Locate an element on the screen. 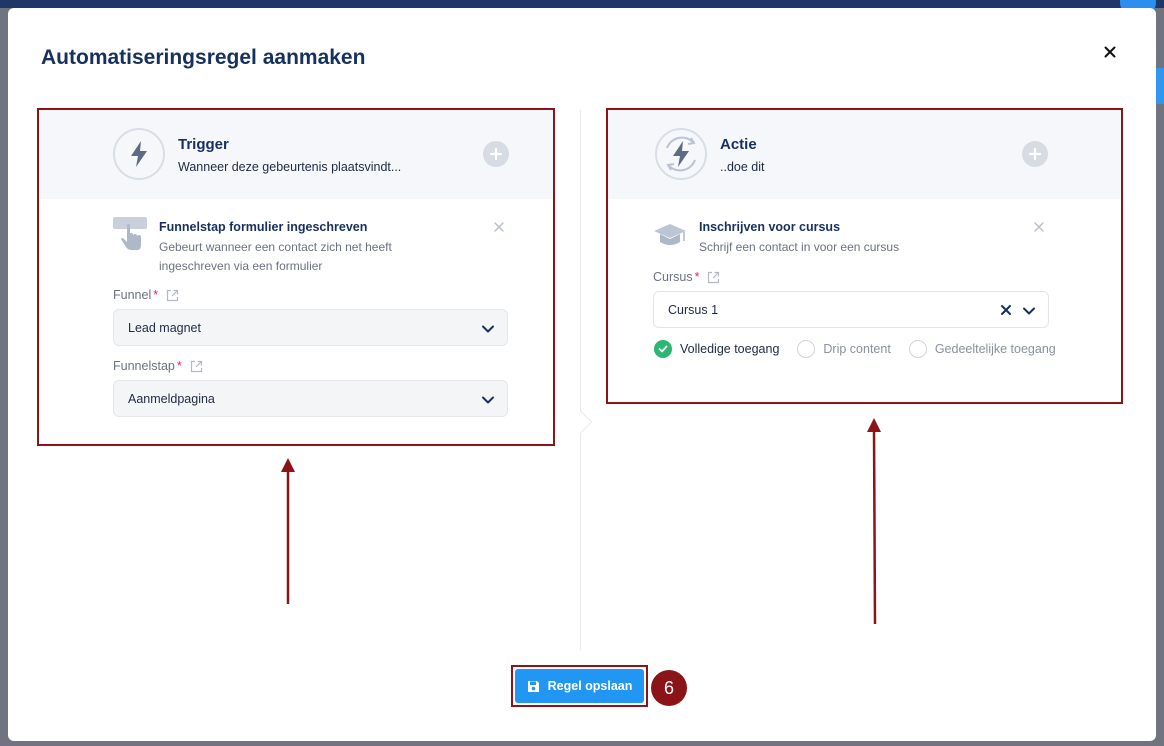 This screenshot has width=1164, height=746. clear-icon is located at coordinates (1006, 310).